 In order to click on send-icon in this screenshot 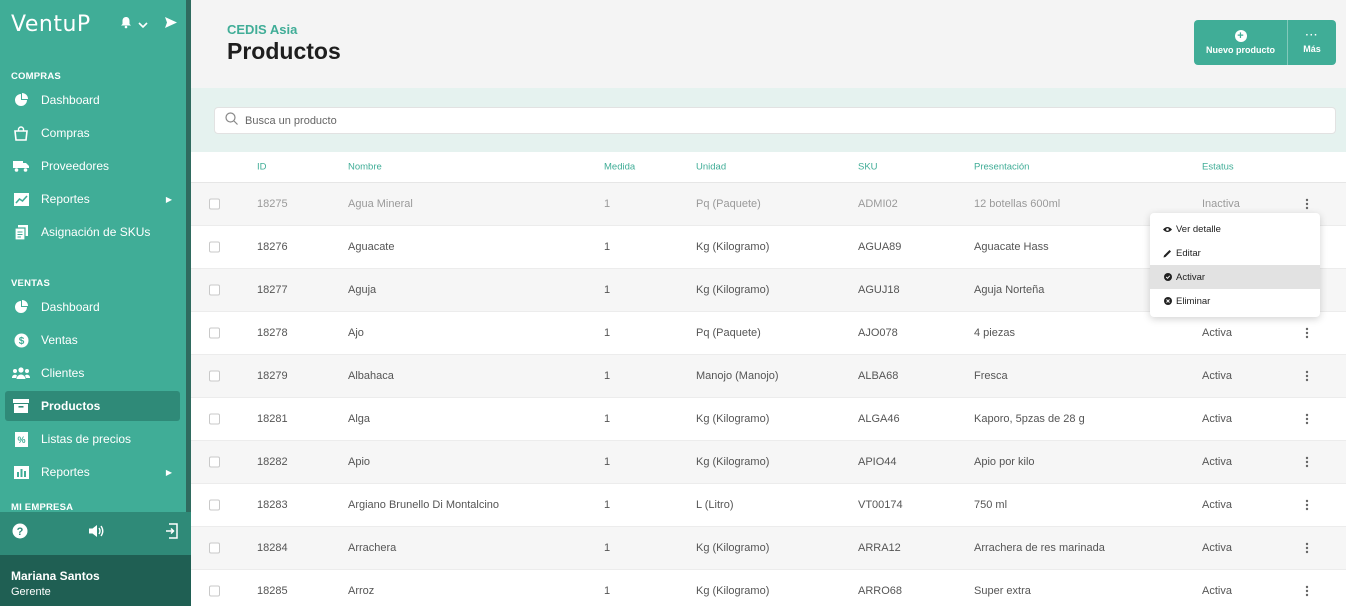, I will do `click(171, 25)`.